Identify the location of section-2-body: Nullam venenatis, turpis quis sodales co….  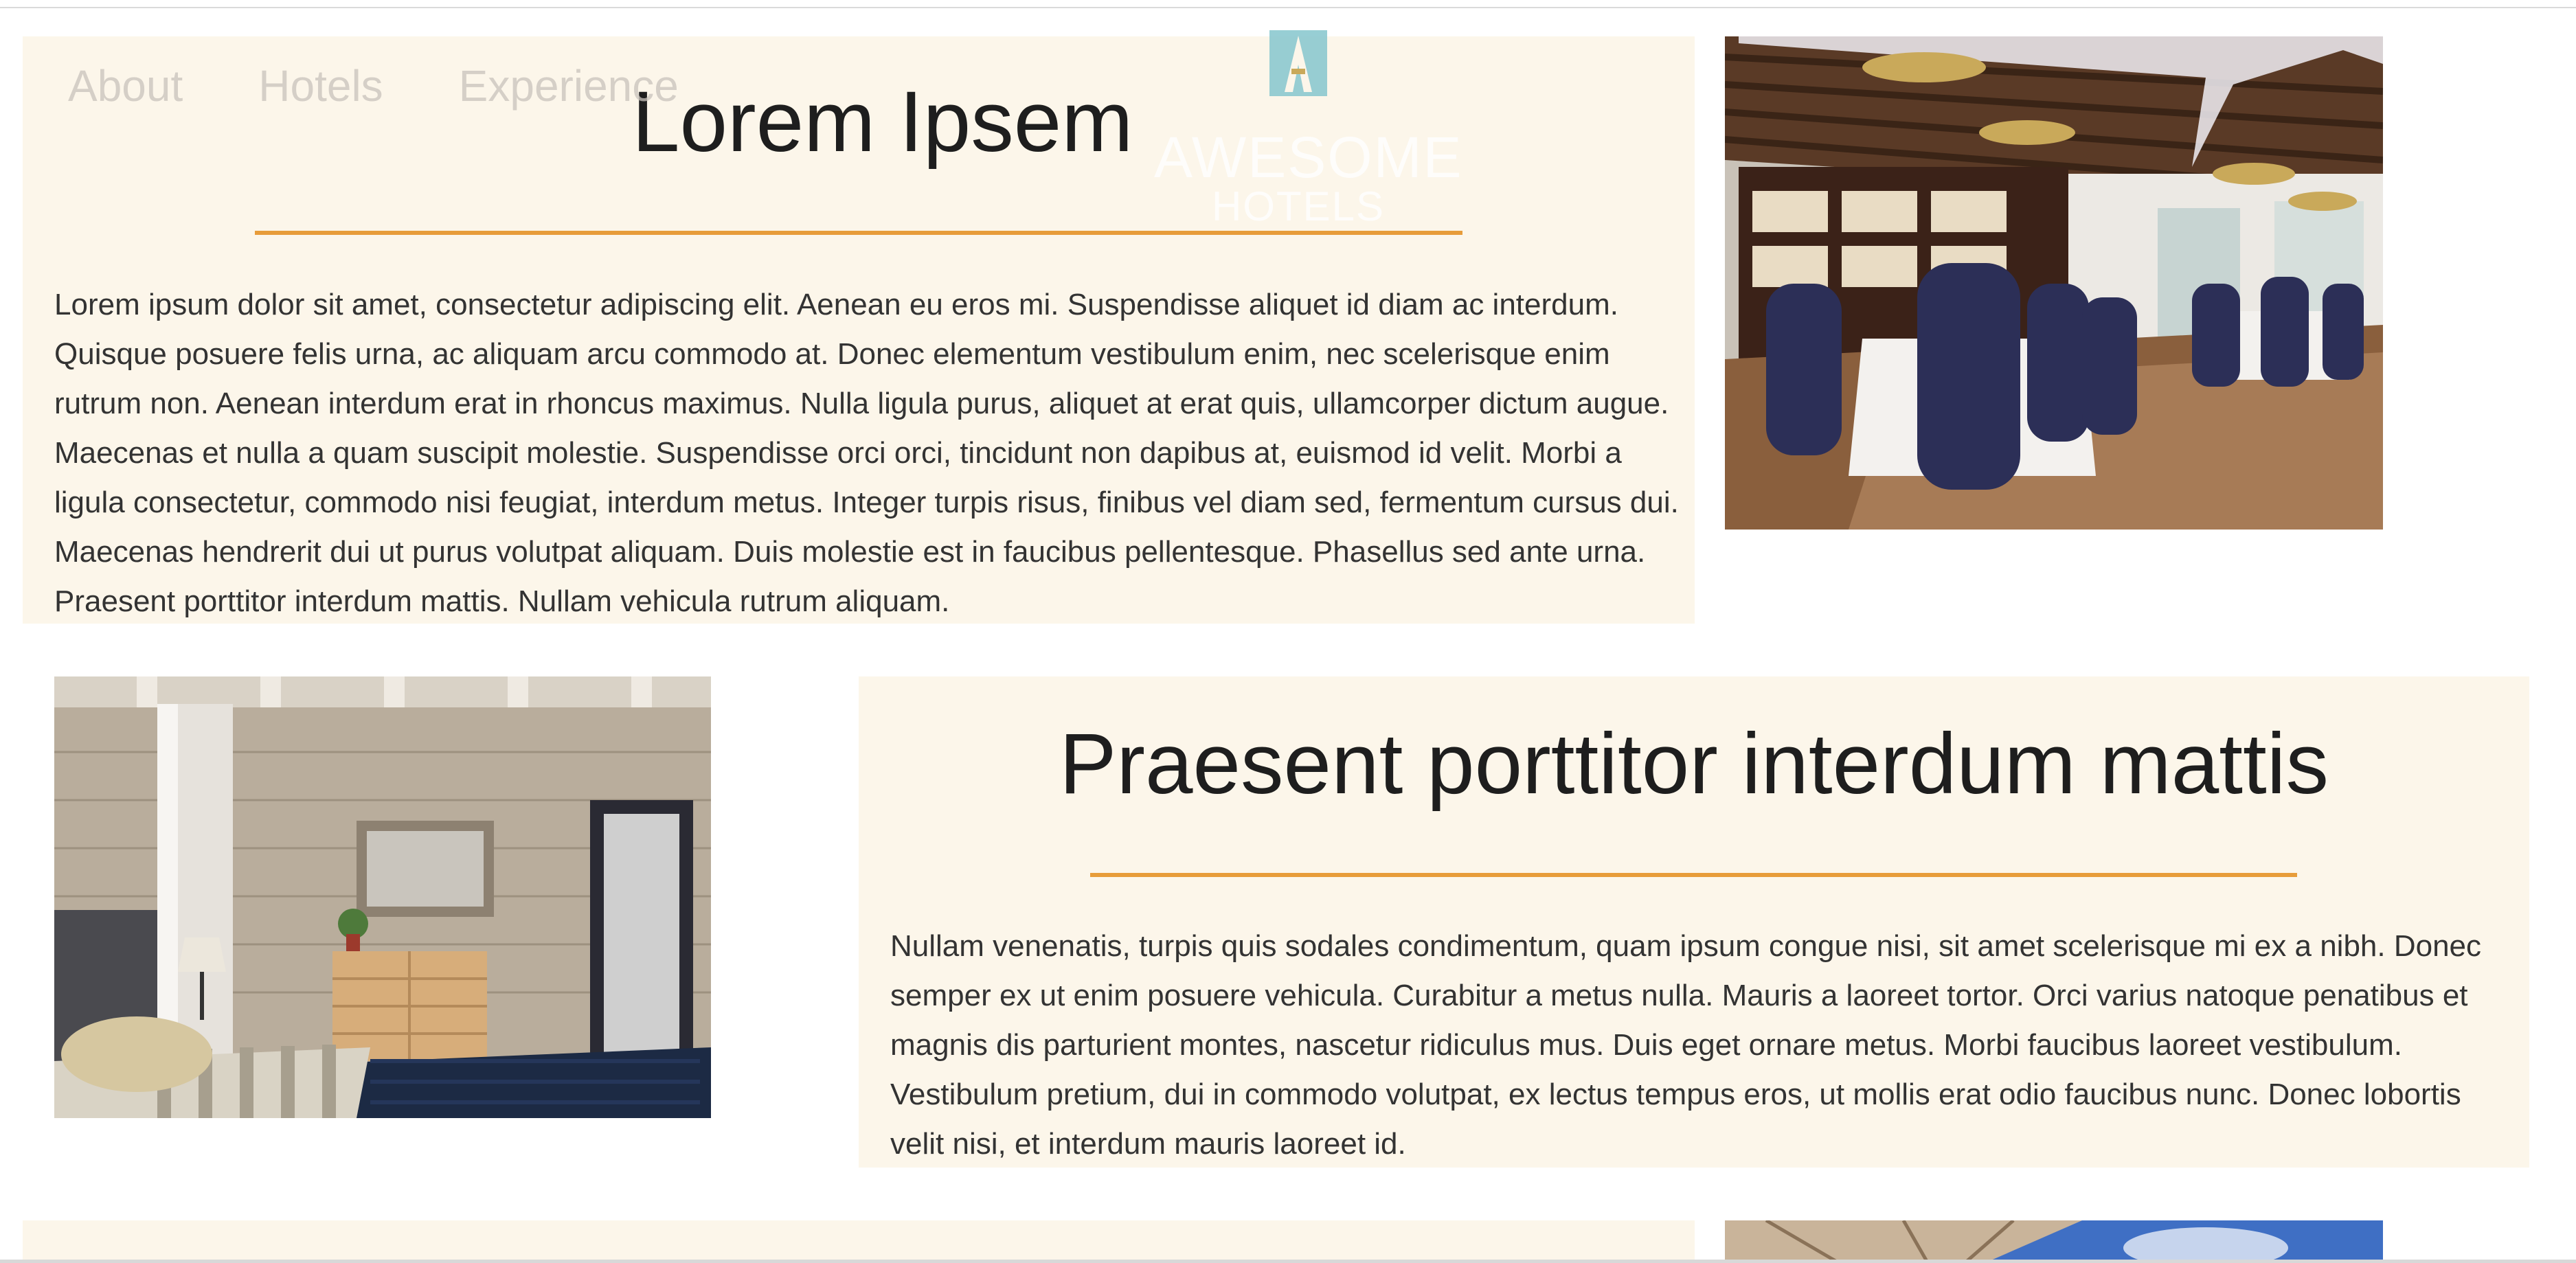
(1686, 1045).